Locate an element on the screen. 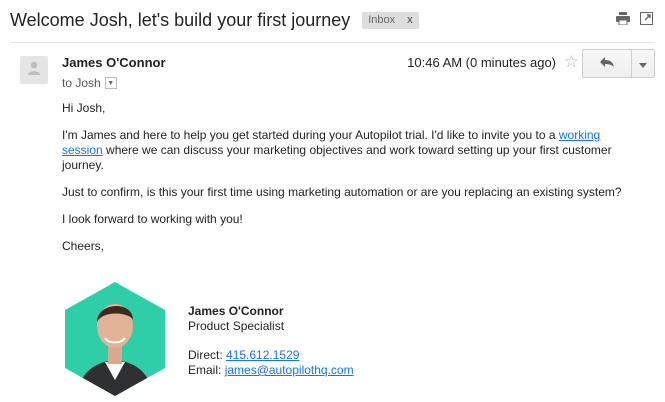  recipient-line: to Josh ▼ is located at coordinates (89, 83).